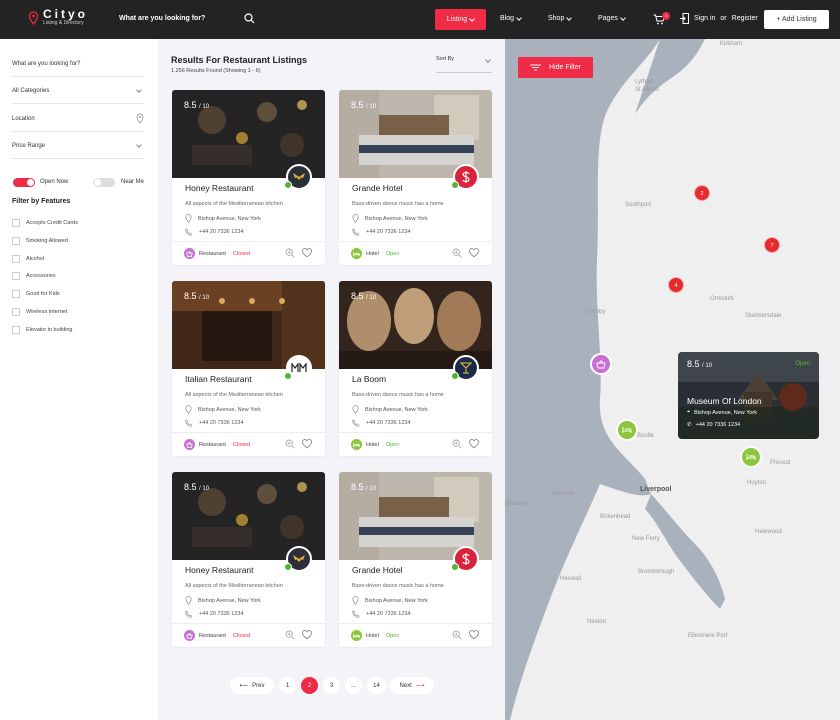 This screenshot has width=840, height=720. Describe the element at coordinates (36, 294) in the screenshot. I see `feature-checkbox: Good for Kids` at that location.